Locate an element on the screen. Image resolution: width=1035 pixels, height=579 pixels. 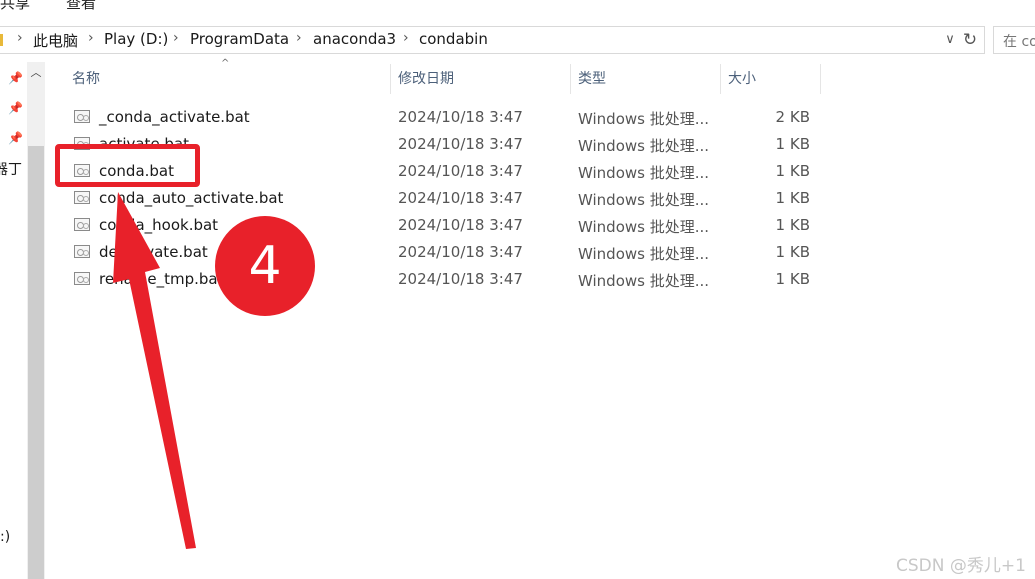
arrow-icon is located at coordinates (154, 370).